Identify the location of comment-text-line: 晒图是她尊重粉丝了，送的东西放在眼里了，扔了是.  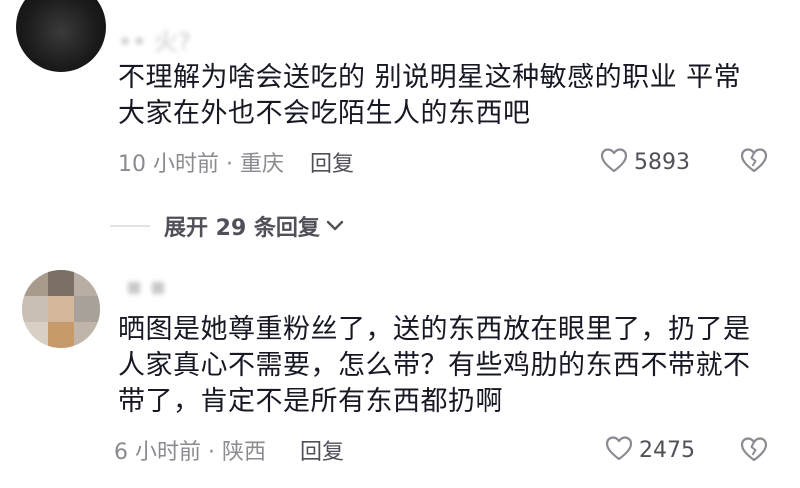
(434, 329).